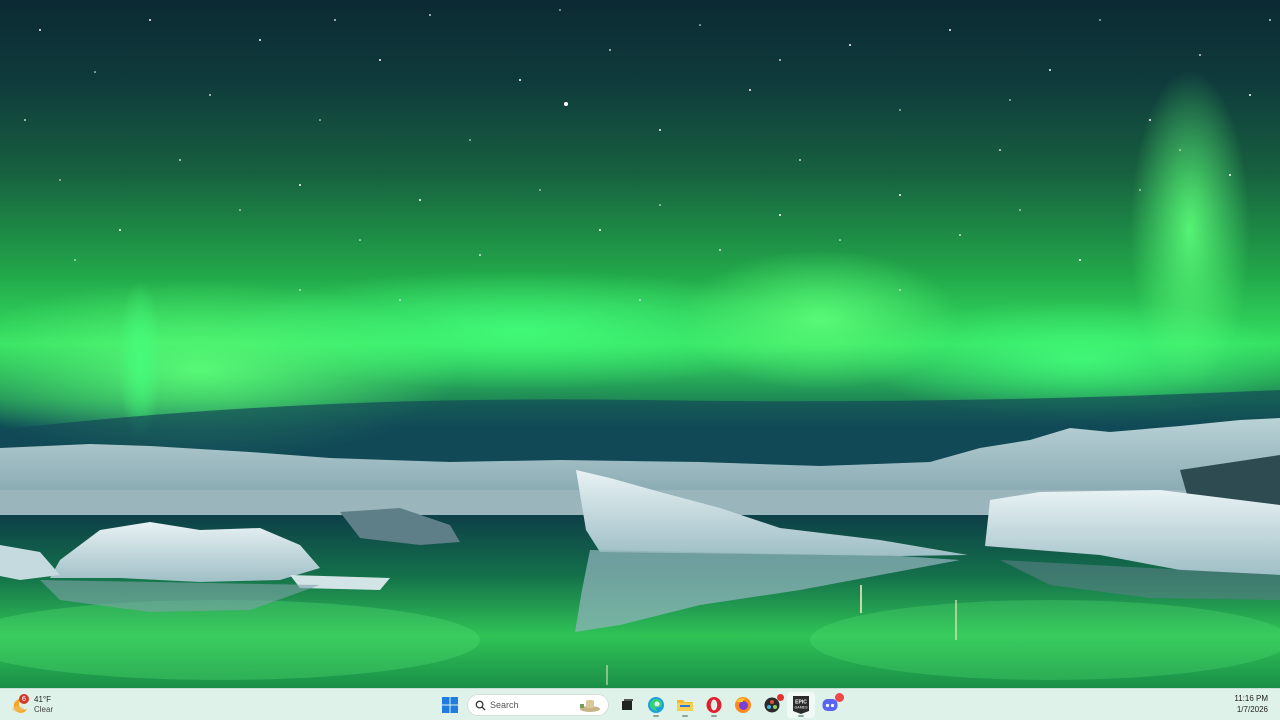 The width and height of the screenshot is (1280, 720). I want to click on windows-logo-icon, so click(450, 705).